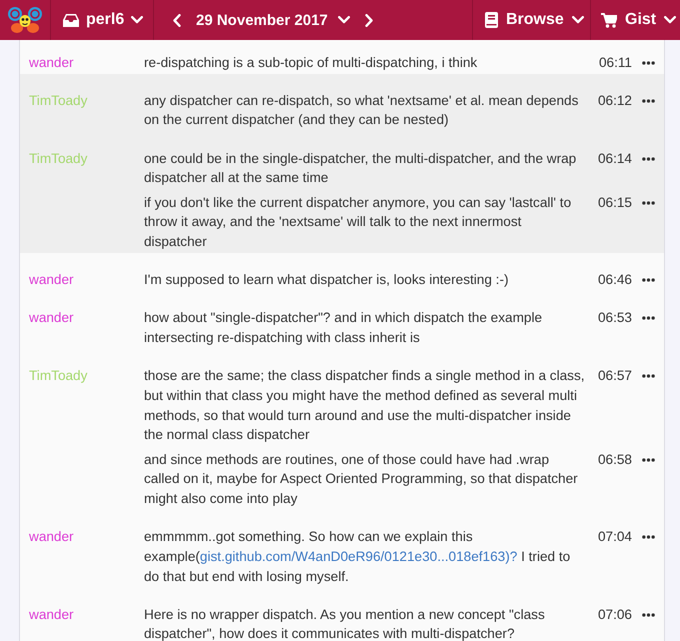 This screenshot has width=680, height=641. I want to click on message-time: 06:58, so click(615, 460).